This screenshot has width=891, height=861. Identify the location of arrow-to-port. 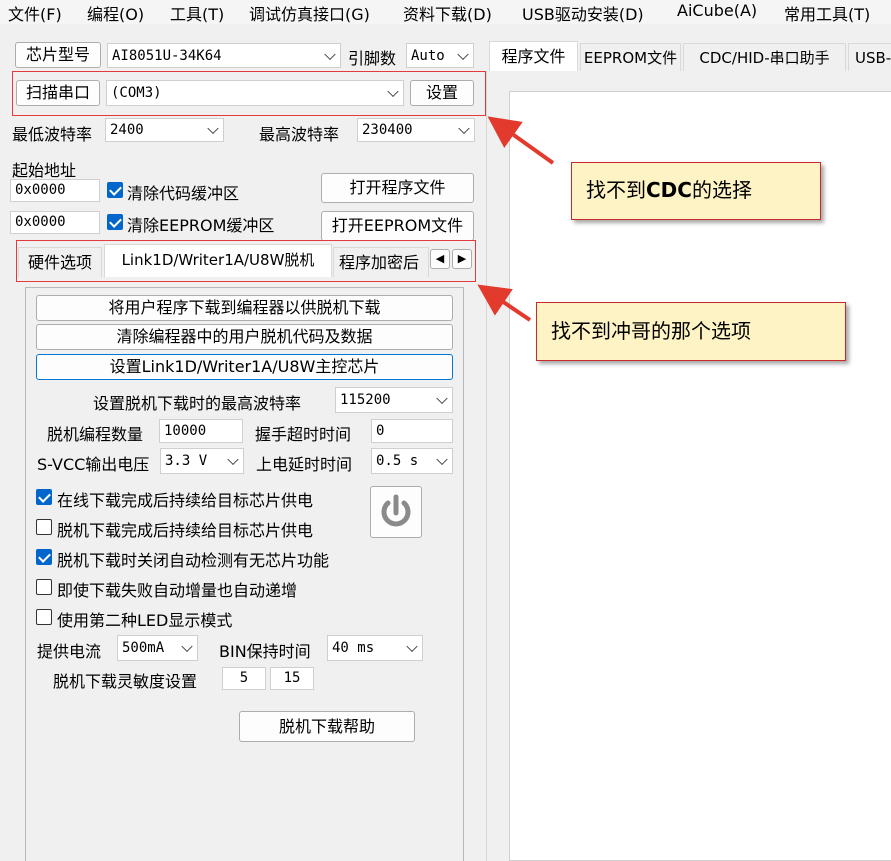
(521, 140).